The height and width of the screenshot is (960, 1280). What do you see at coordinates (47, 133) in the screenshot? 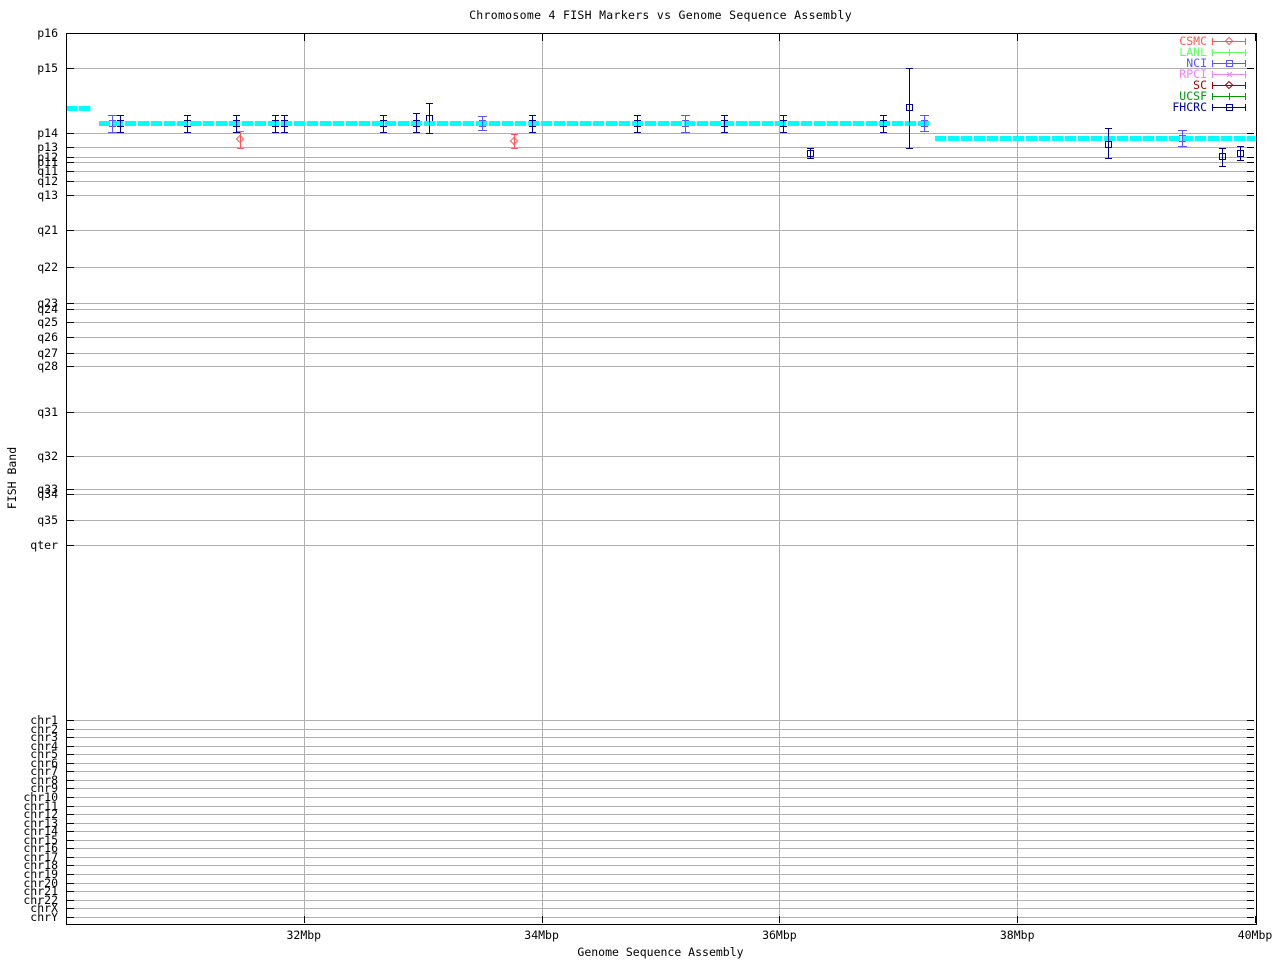
I see `y-tick-label: p14` at bounding box center [47, 133].